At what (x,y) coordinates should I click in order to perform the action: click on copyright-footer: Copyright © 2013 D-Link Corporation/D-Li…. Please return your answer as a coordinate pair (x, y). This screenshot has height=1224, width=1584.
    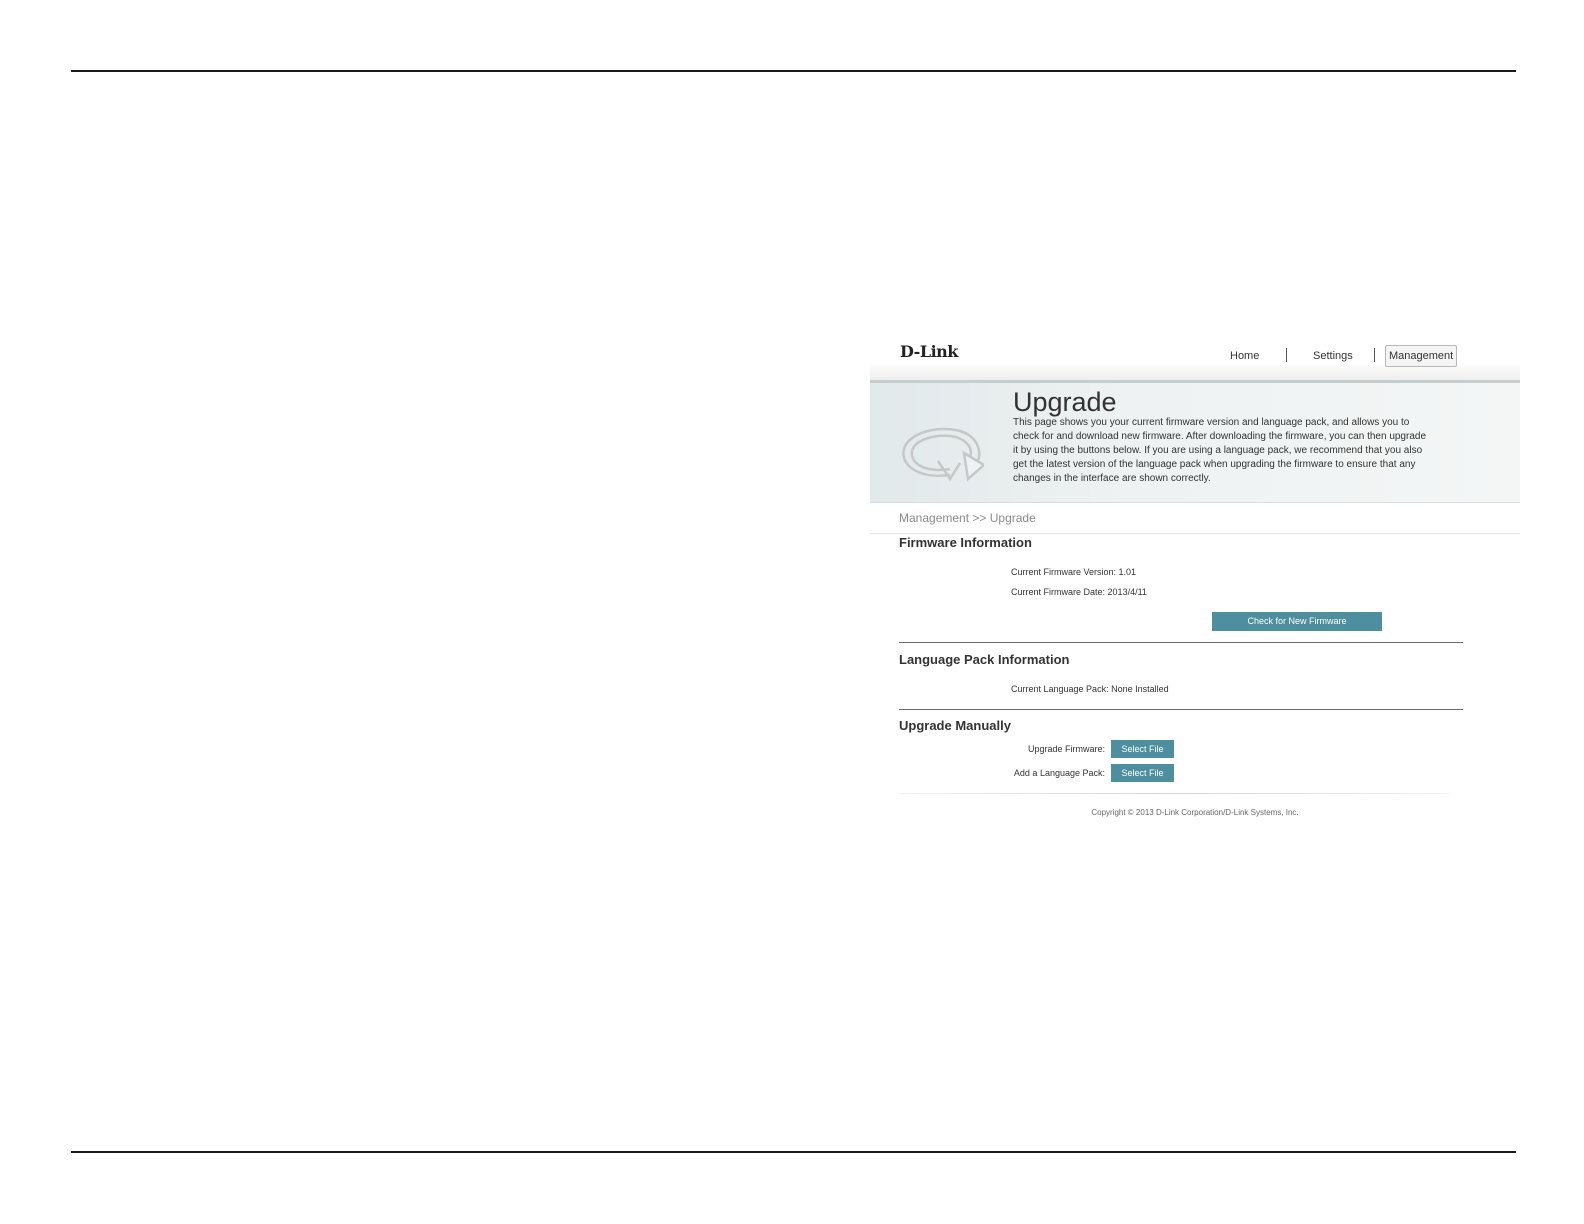
    Looking at the image, I should click on (1195, 812).